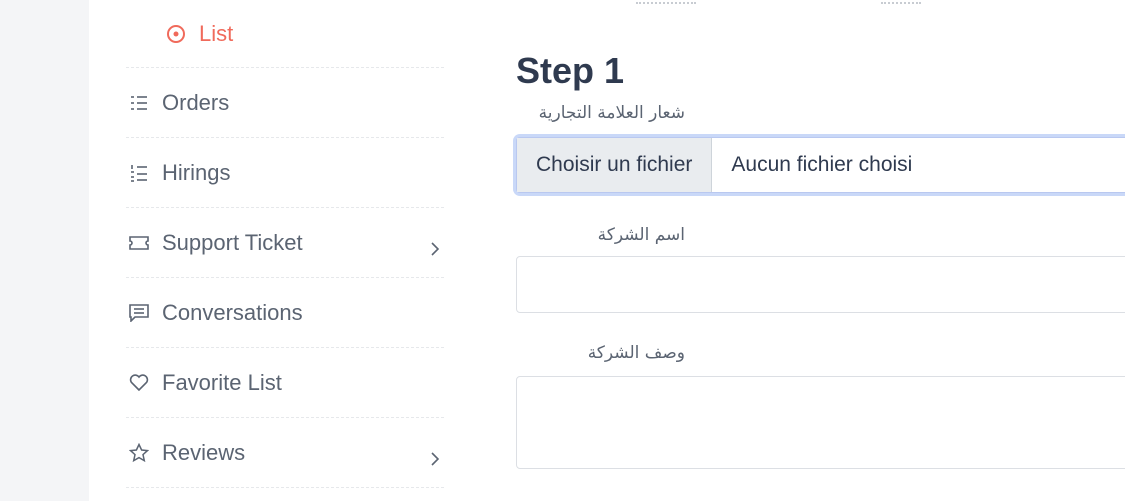 This screenshot has width=1125, height=501. Describe the element at coordinates (196, 102) in the screenshot. I see `sidebar-item-label: Orders` at that location.